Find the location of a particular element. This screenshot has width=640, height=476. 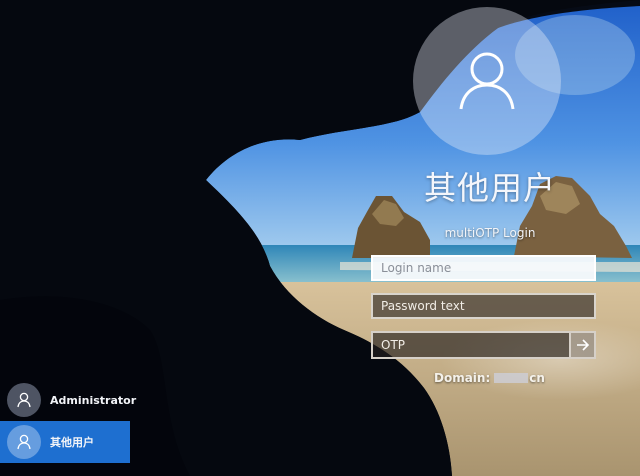

domain-suffix: cn is located at coordinates (537, 378).